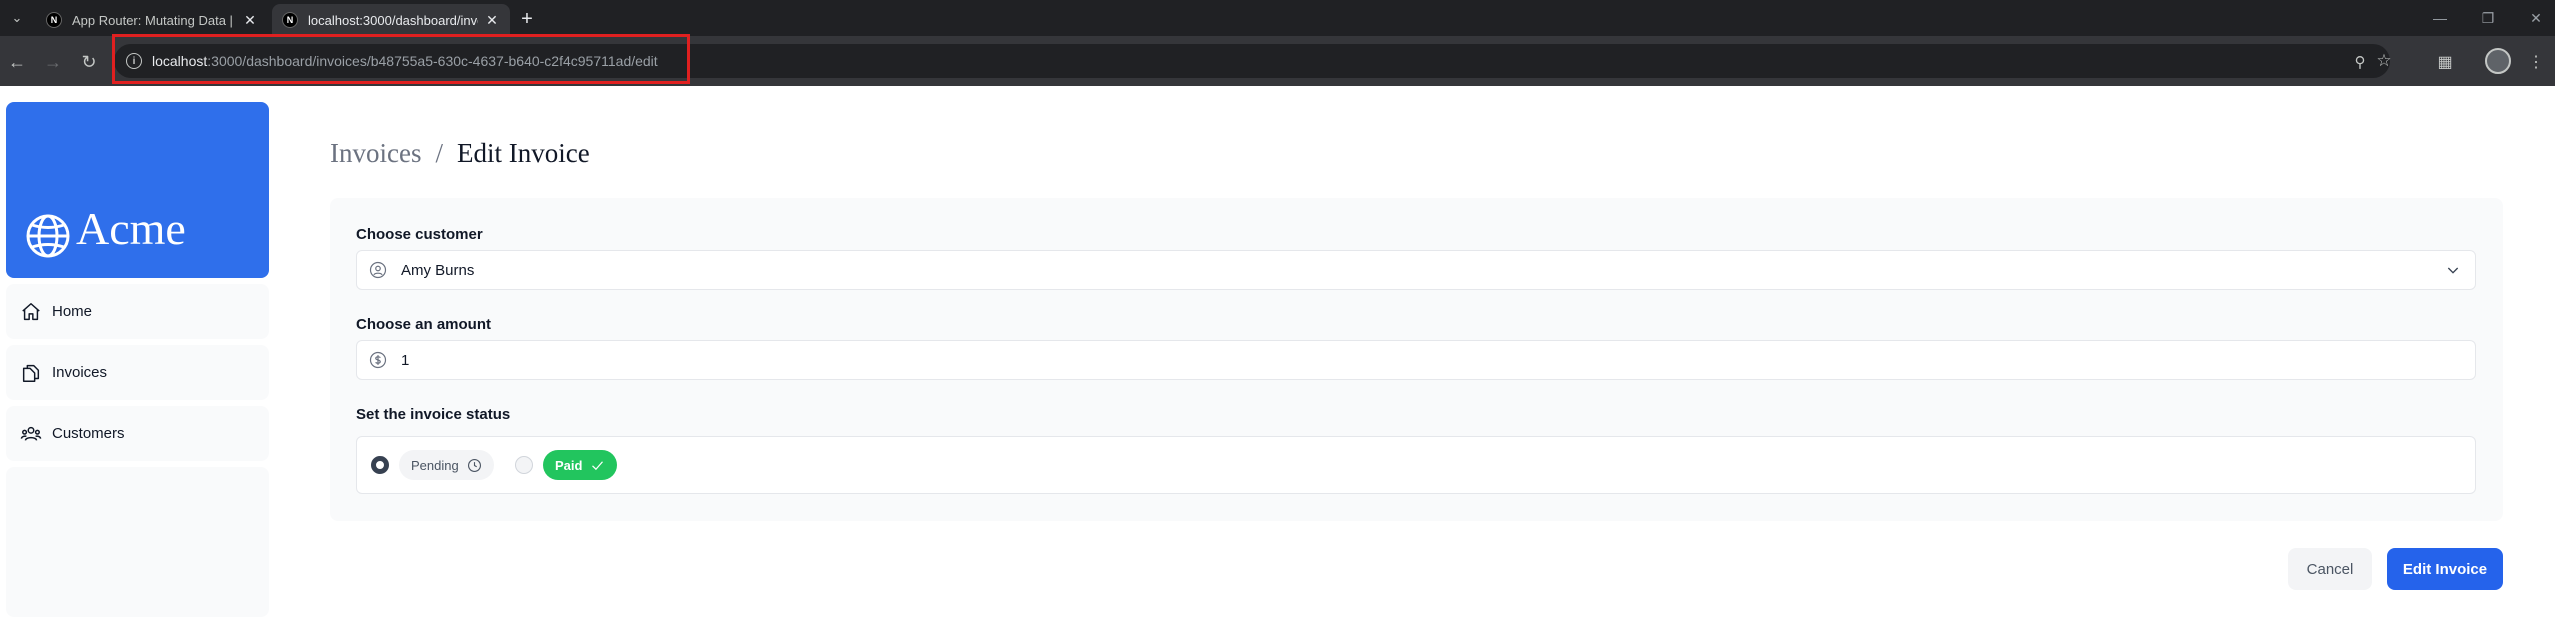 The height and width of the screenshot is (617, 2555). Describe the element at coordinates (2498, 61) in the screenshot. I see `profile-avatar` at that location.